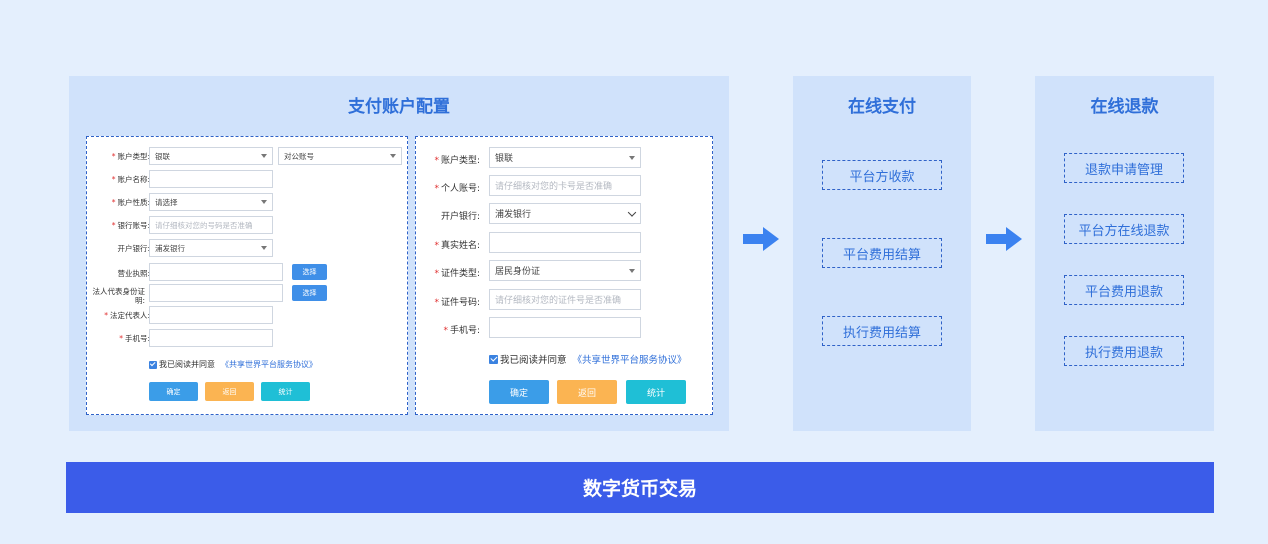 The width and height of the screenshot is (1268, 544). Describe the element at coordinates (565, 270) in the screenshot. I see `id-type-select: 居民身份证` at that location.